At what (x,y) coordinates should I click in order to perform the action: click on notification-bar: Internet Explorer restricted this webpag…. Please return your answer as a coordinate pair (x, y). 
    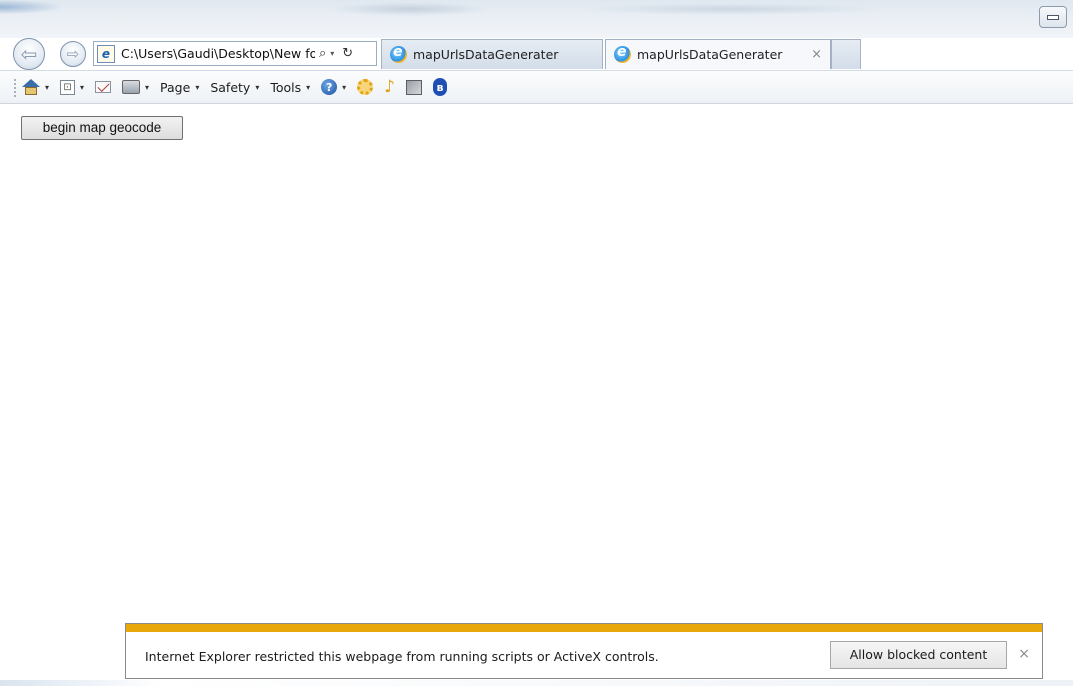
    Looking at the image, I should click on (584, 651).